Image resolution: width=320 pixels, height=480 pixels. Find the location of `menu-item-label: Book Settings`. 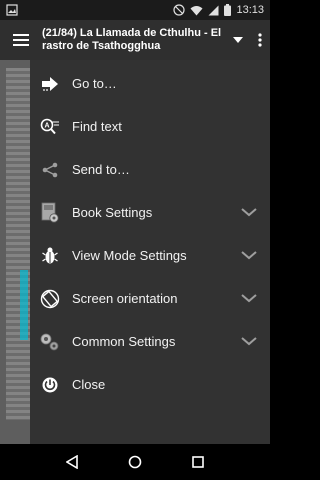

menu-item-label: Book Settings is located at coordinates (112, 212).